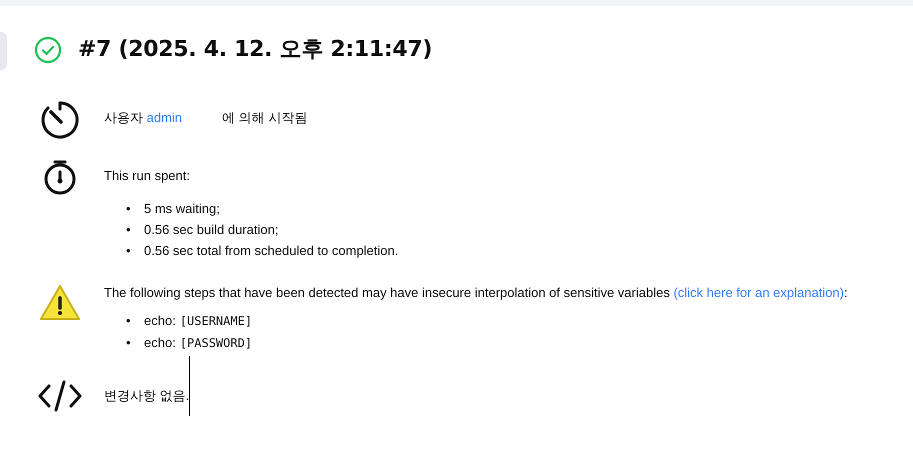 Image resolution: width=913 pixels, height=464 pixels. What do you see at coordinates (60, 396) in the screenshot?
I see `code-icon` at bounding box center [60, 396].